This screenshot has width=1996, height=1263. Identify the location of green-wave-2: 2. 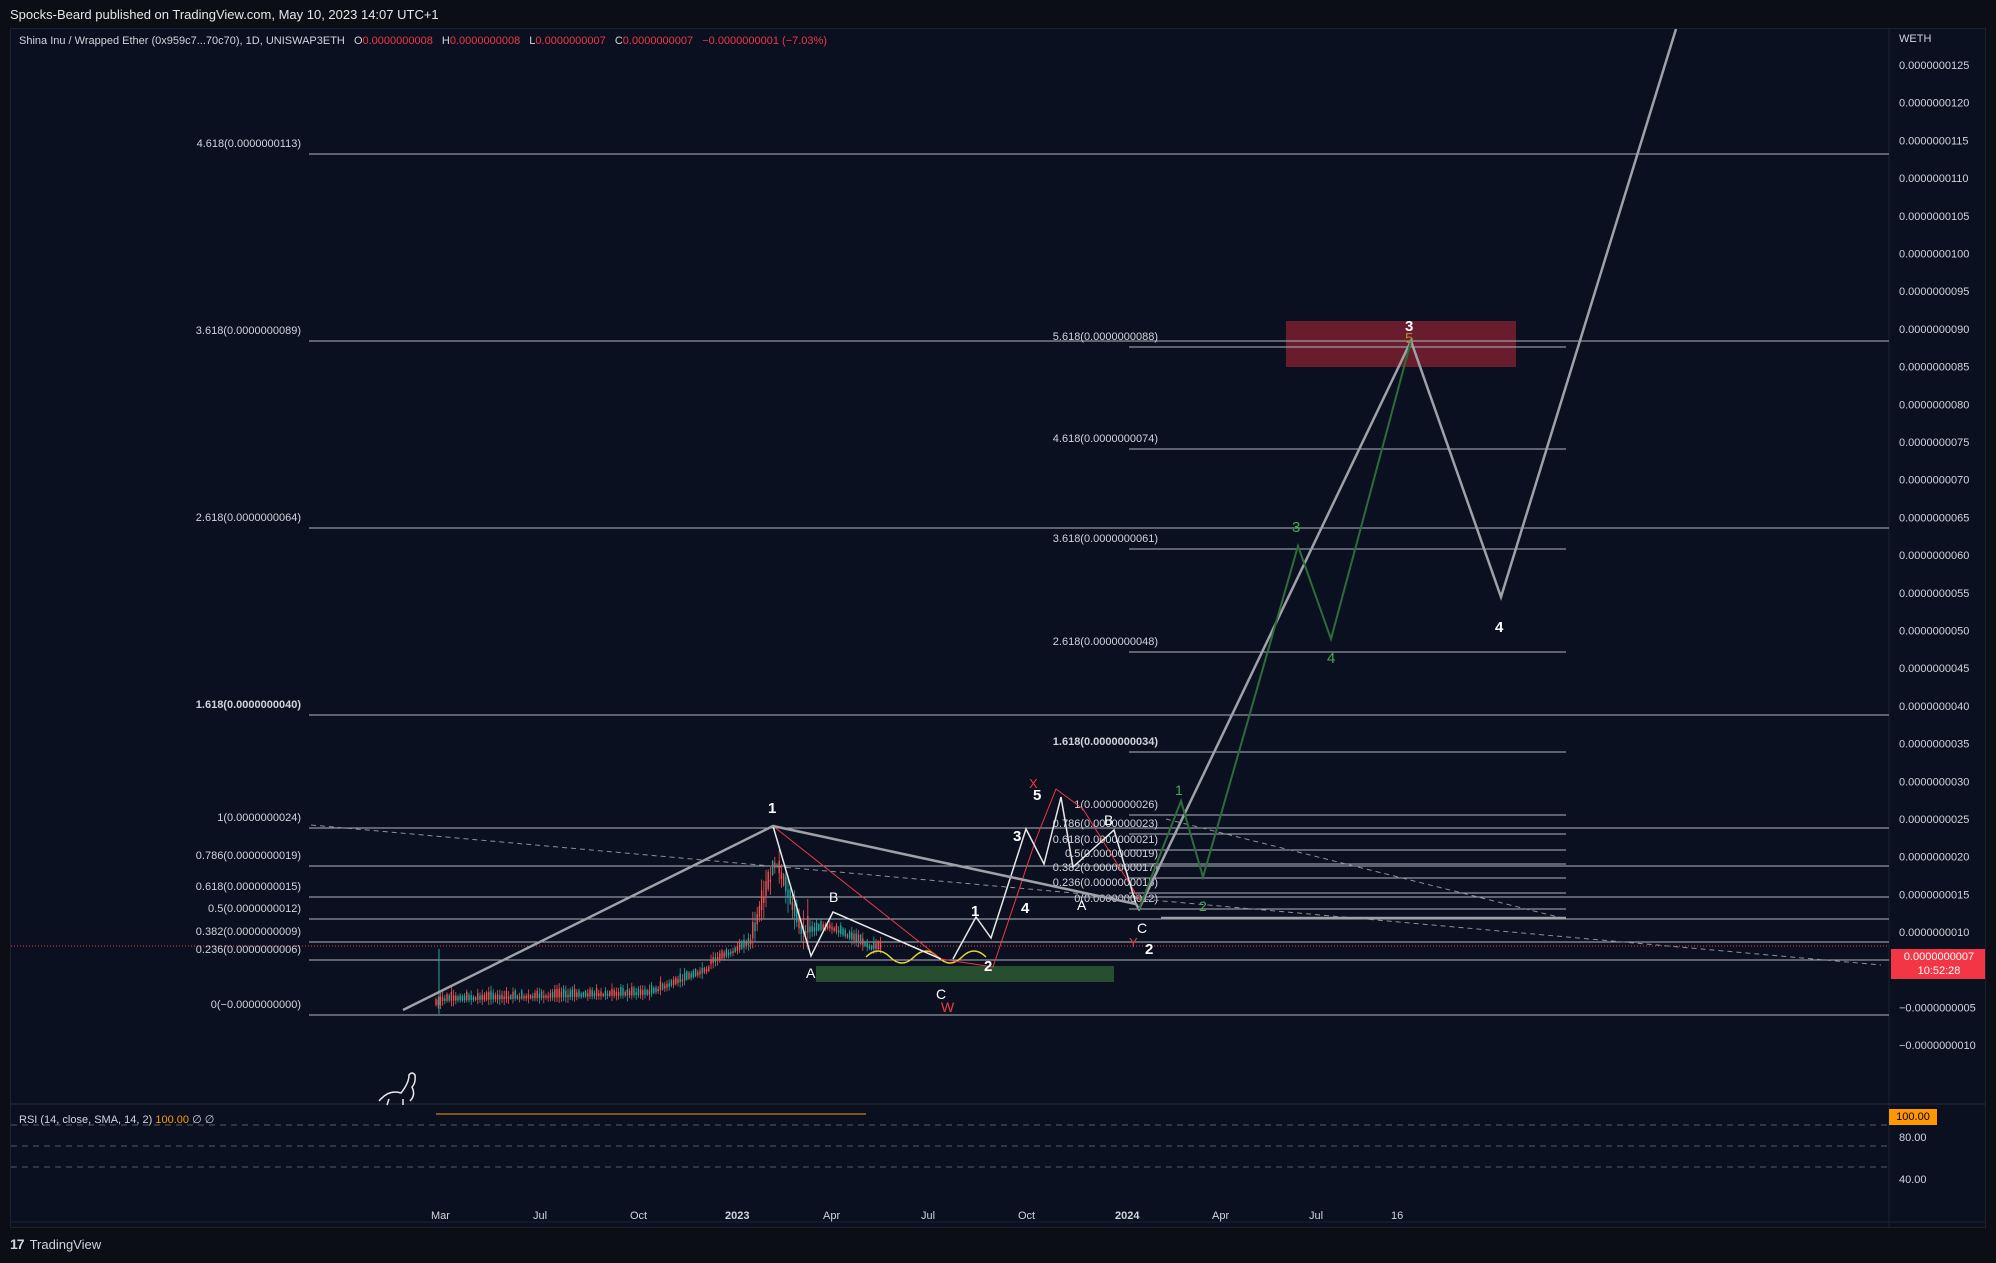
(1203, 906).